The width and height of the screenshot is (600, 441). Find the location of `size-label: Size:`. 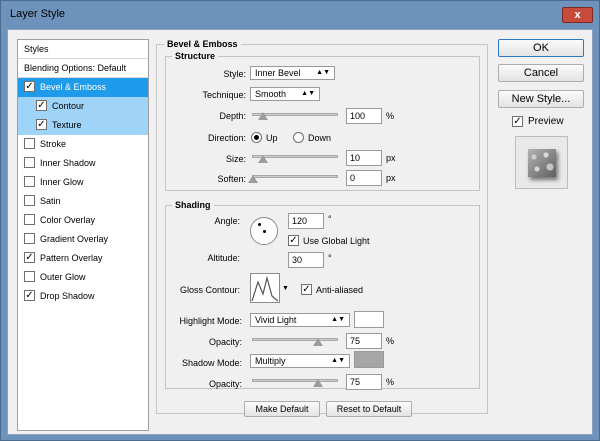

size-label: Size: is located at coordinates (235, 159).